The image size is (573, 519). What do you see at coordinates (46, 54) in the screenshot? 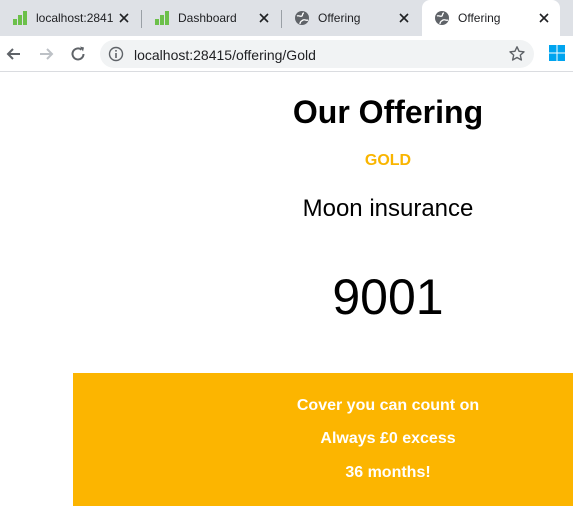
I see `forward-arrow-icon` at bounding box center [46, 54].